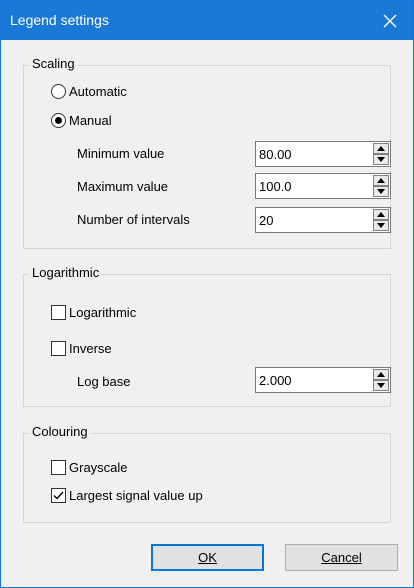 The height and width of the screenshot is (588, 414). Describe the element at coordinates (60, 432) in the screenshot. I see `colouring-group-label: Colouring` at that location.